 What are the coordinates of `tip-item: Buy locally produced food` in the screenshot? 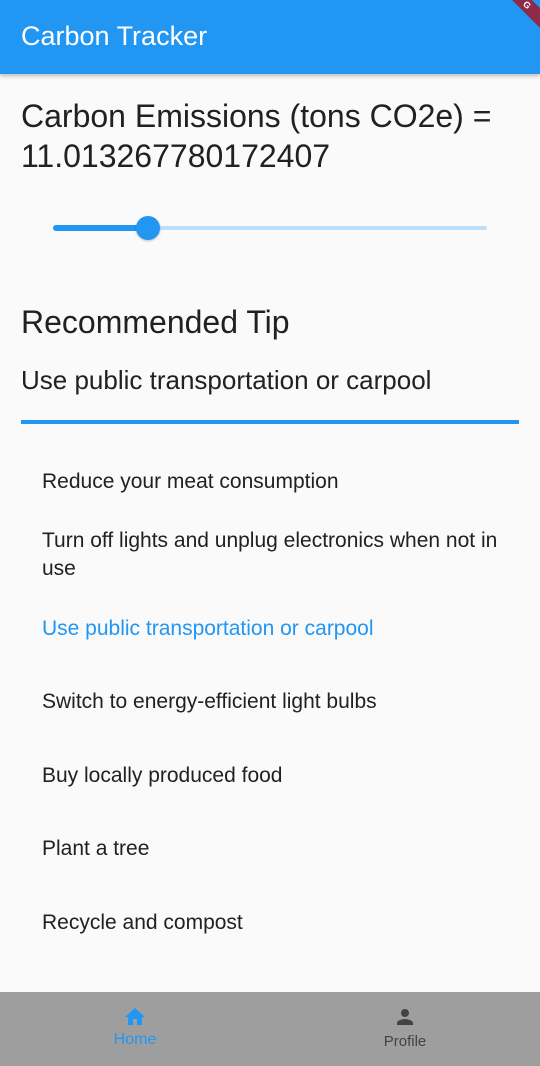 It's located at (277, 776).